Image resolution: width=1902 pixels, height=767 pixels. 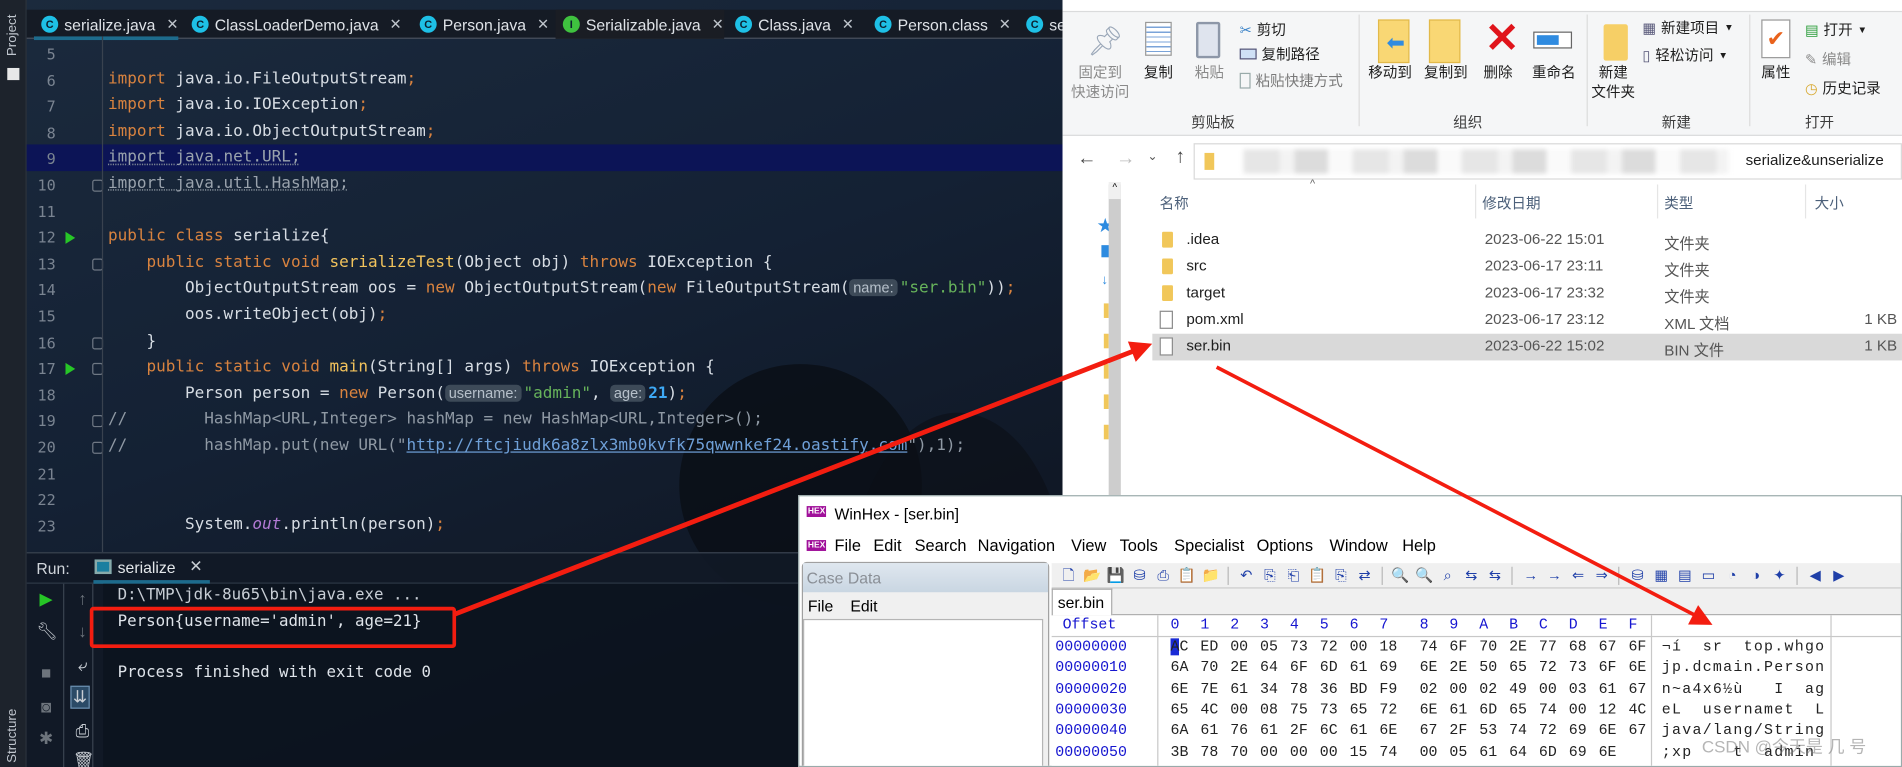 I want to click on paste-special-icon: ⎘, so click(x=1340, y=575).